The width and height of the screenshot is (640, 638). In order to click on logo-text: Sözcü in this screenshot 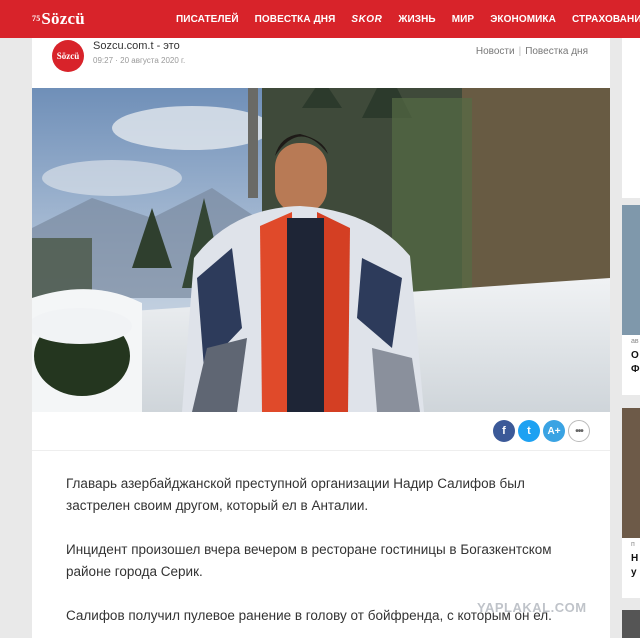, I will do `click(63, 18)`.